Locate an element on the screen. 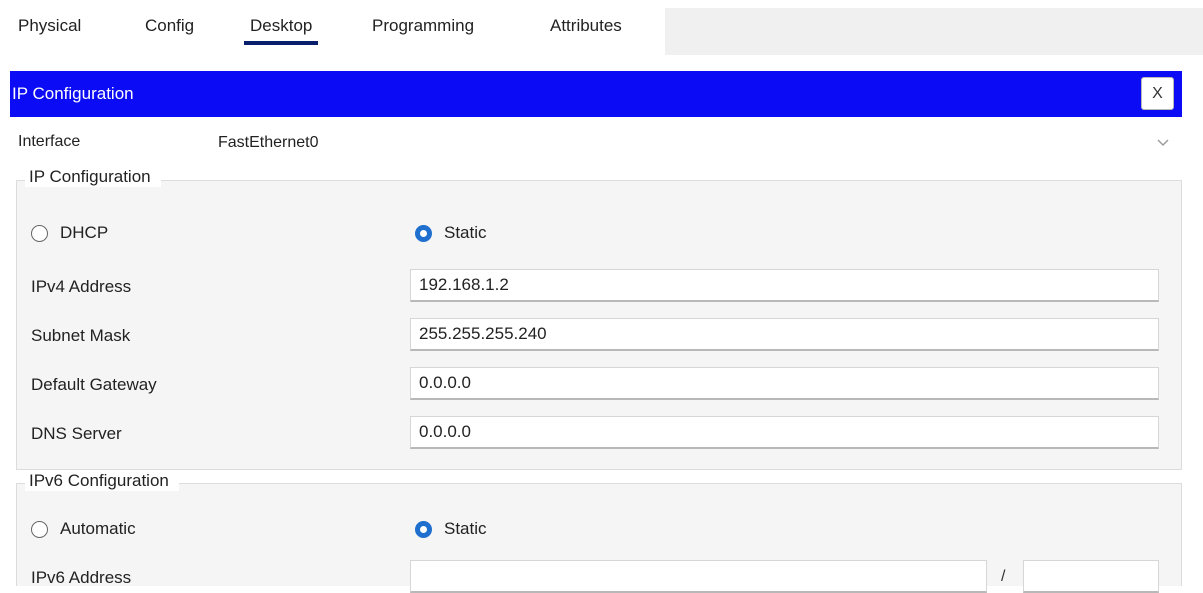 The image size is (1203, 593). dhcp-radio: DHCP is located at coordinates (69, 233).